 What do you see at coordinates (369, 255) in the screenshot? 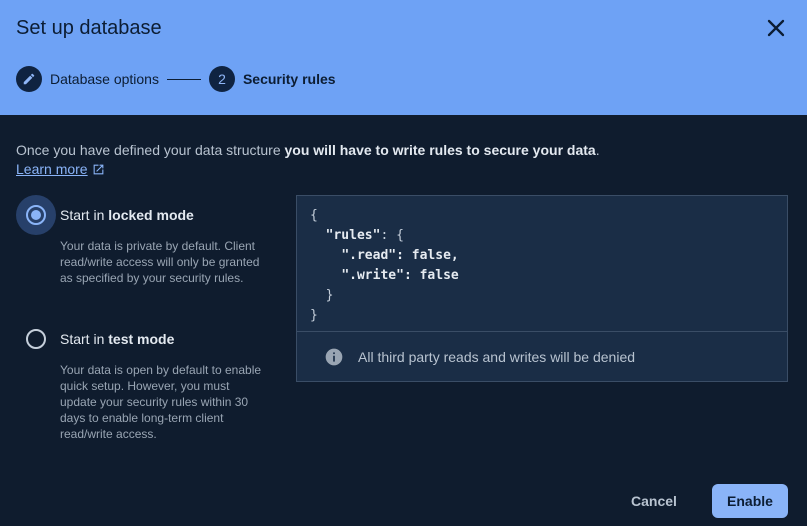
I see `code-read-key: ".read"` at bounding box center [369, 255].